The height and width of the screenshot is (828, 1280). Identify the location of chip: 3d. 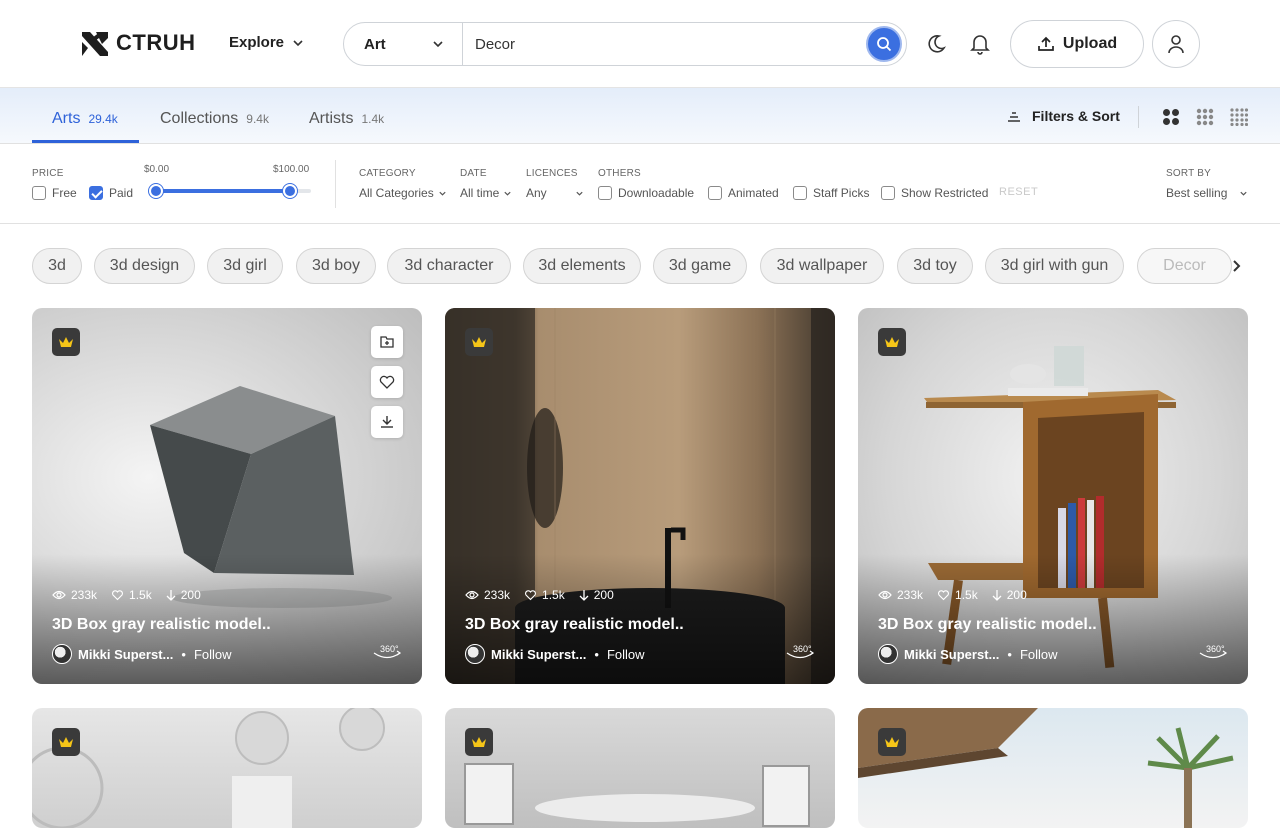
(57, 266).